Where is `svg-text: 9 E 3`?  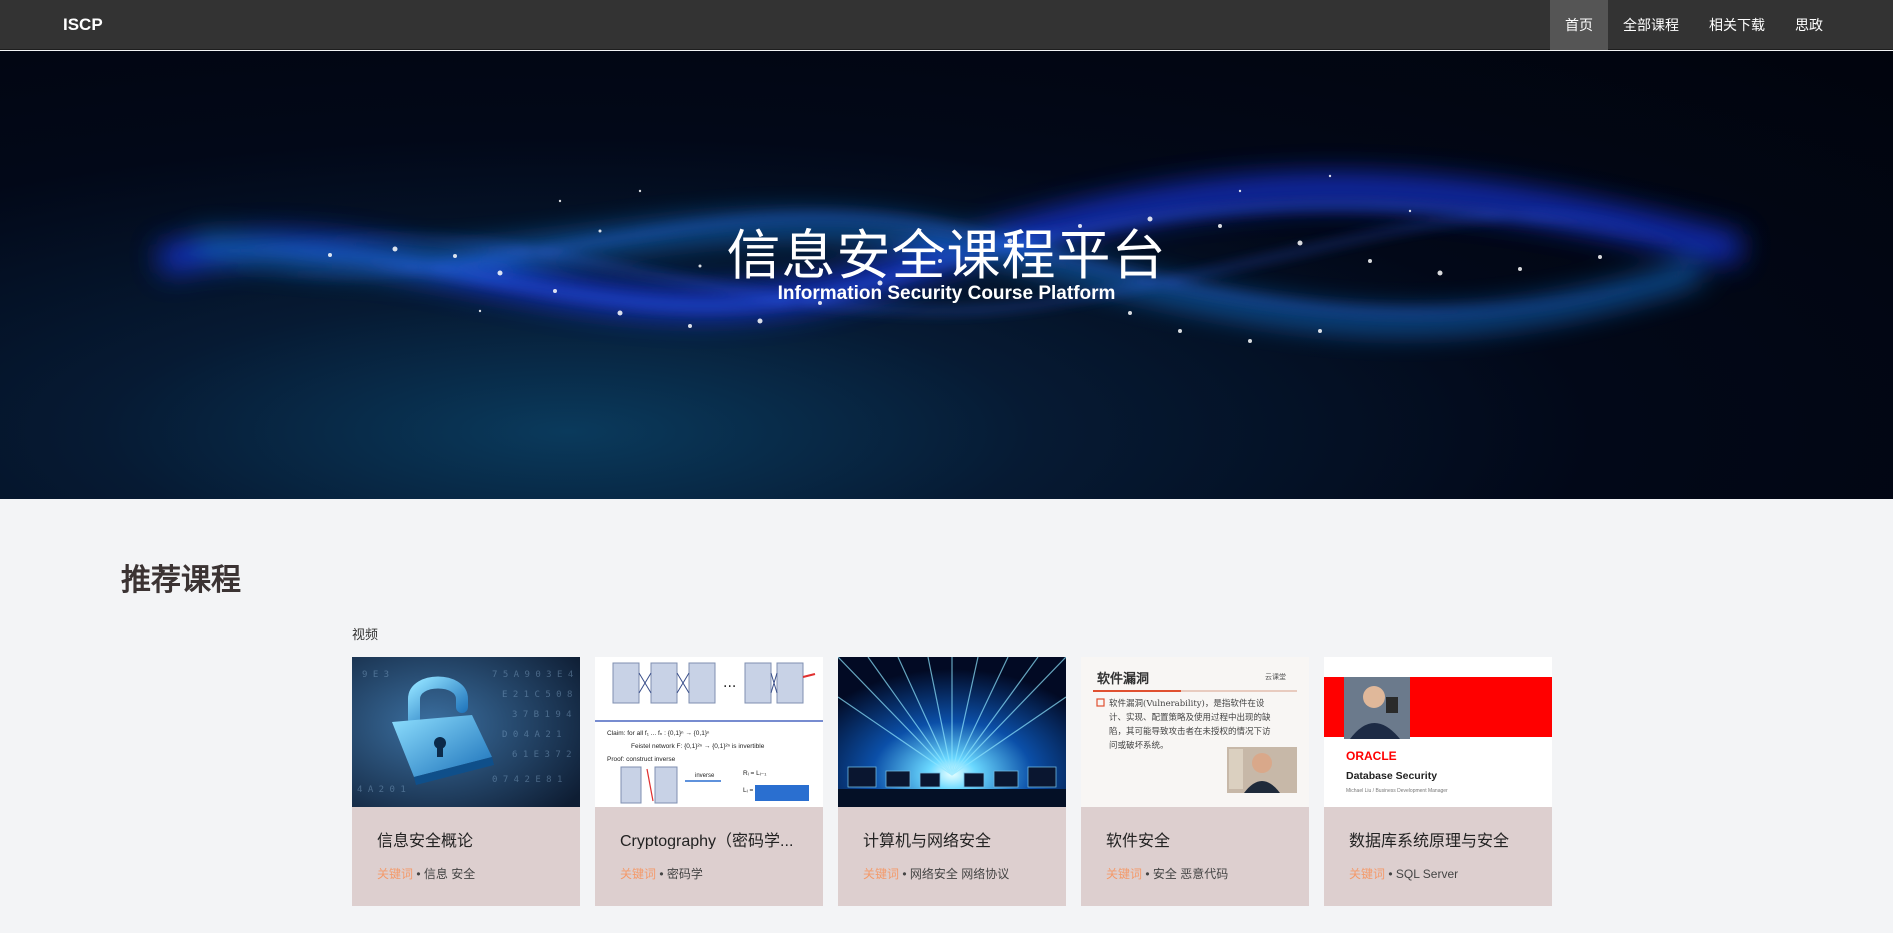
svg-text: 9 E 3 is located at coordinates (375, 675).